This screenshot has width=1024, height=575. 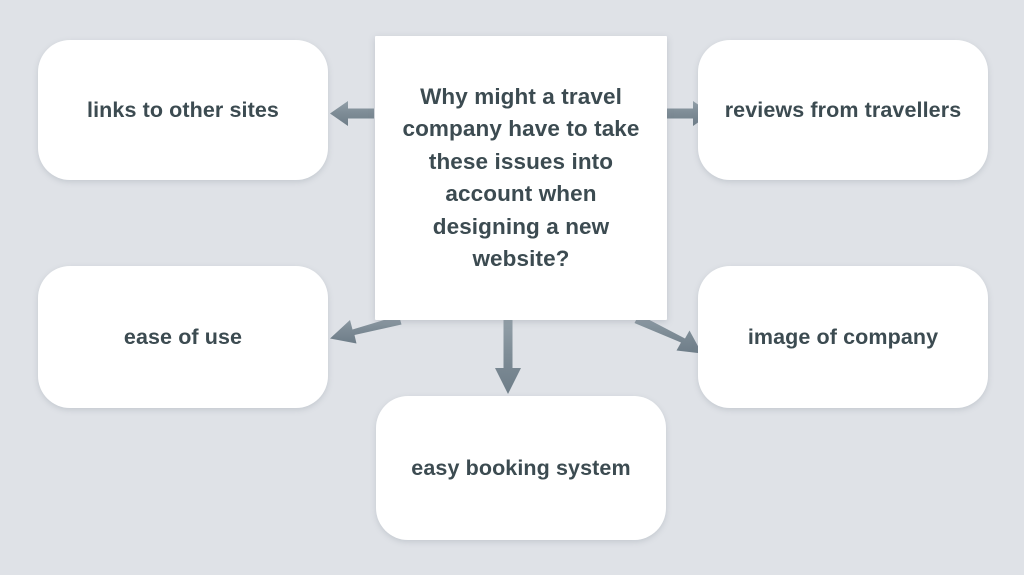 What do you see at coordinates (668, 334) in the screenshot?
I see `arrow-to-image` at bounding box center [668, 334].